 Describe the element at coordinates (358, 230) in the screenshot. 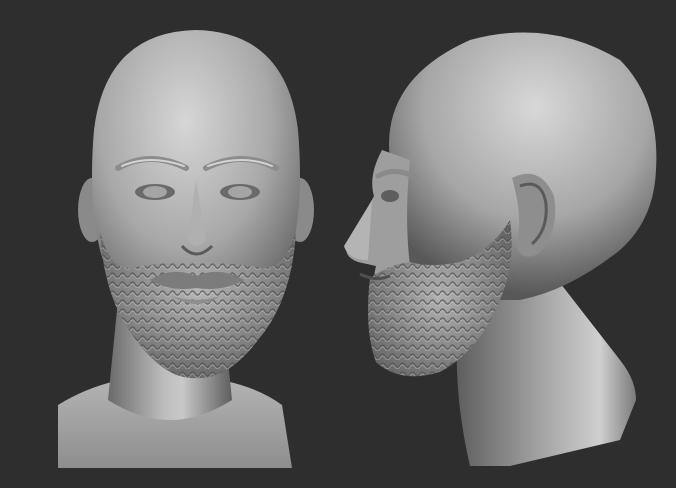

I see `nose-profile` at that location.